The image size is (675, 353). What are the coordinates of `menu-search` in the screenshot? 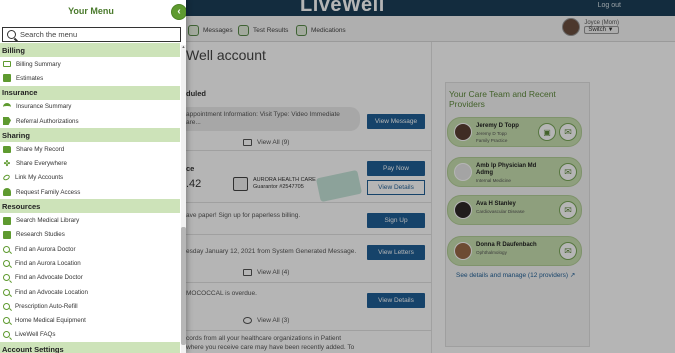 It's located at (91, 34).